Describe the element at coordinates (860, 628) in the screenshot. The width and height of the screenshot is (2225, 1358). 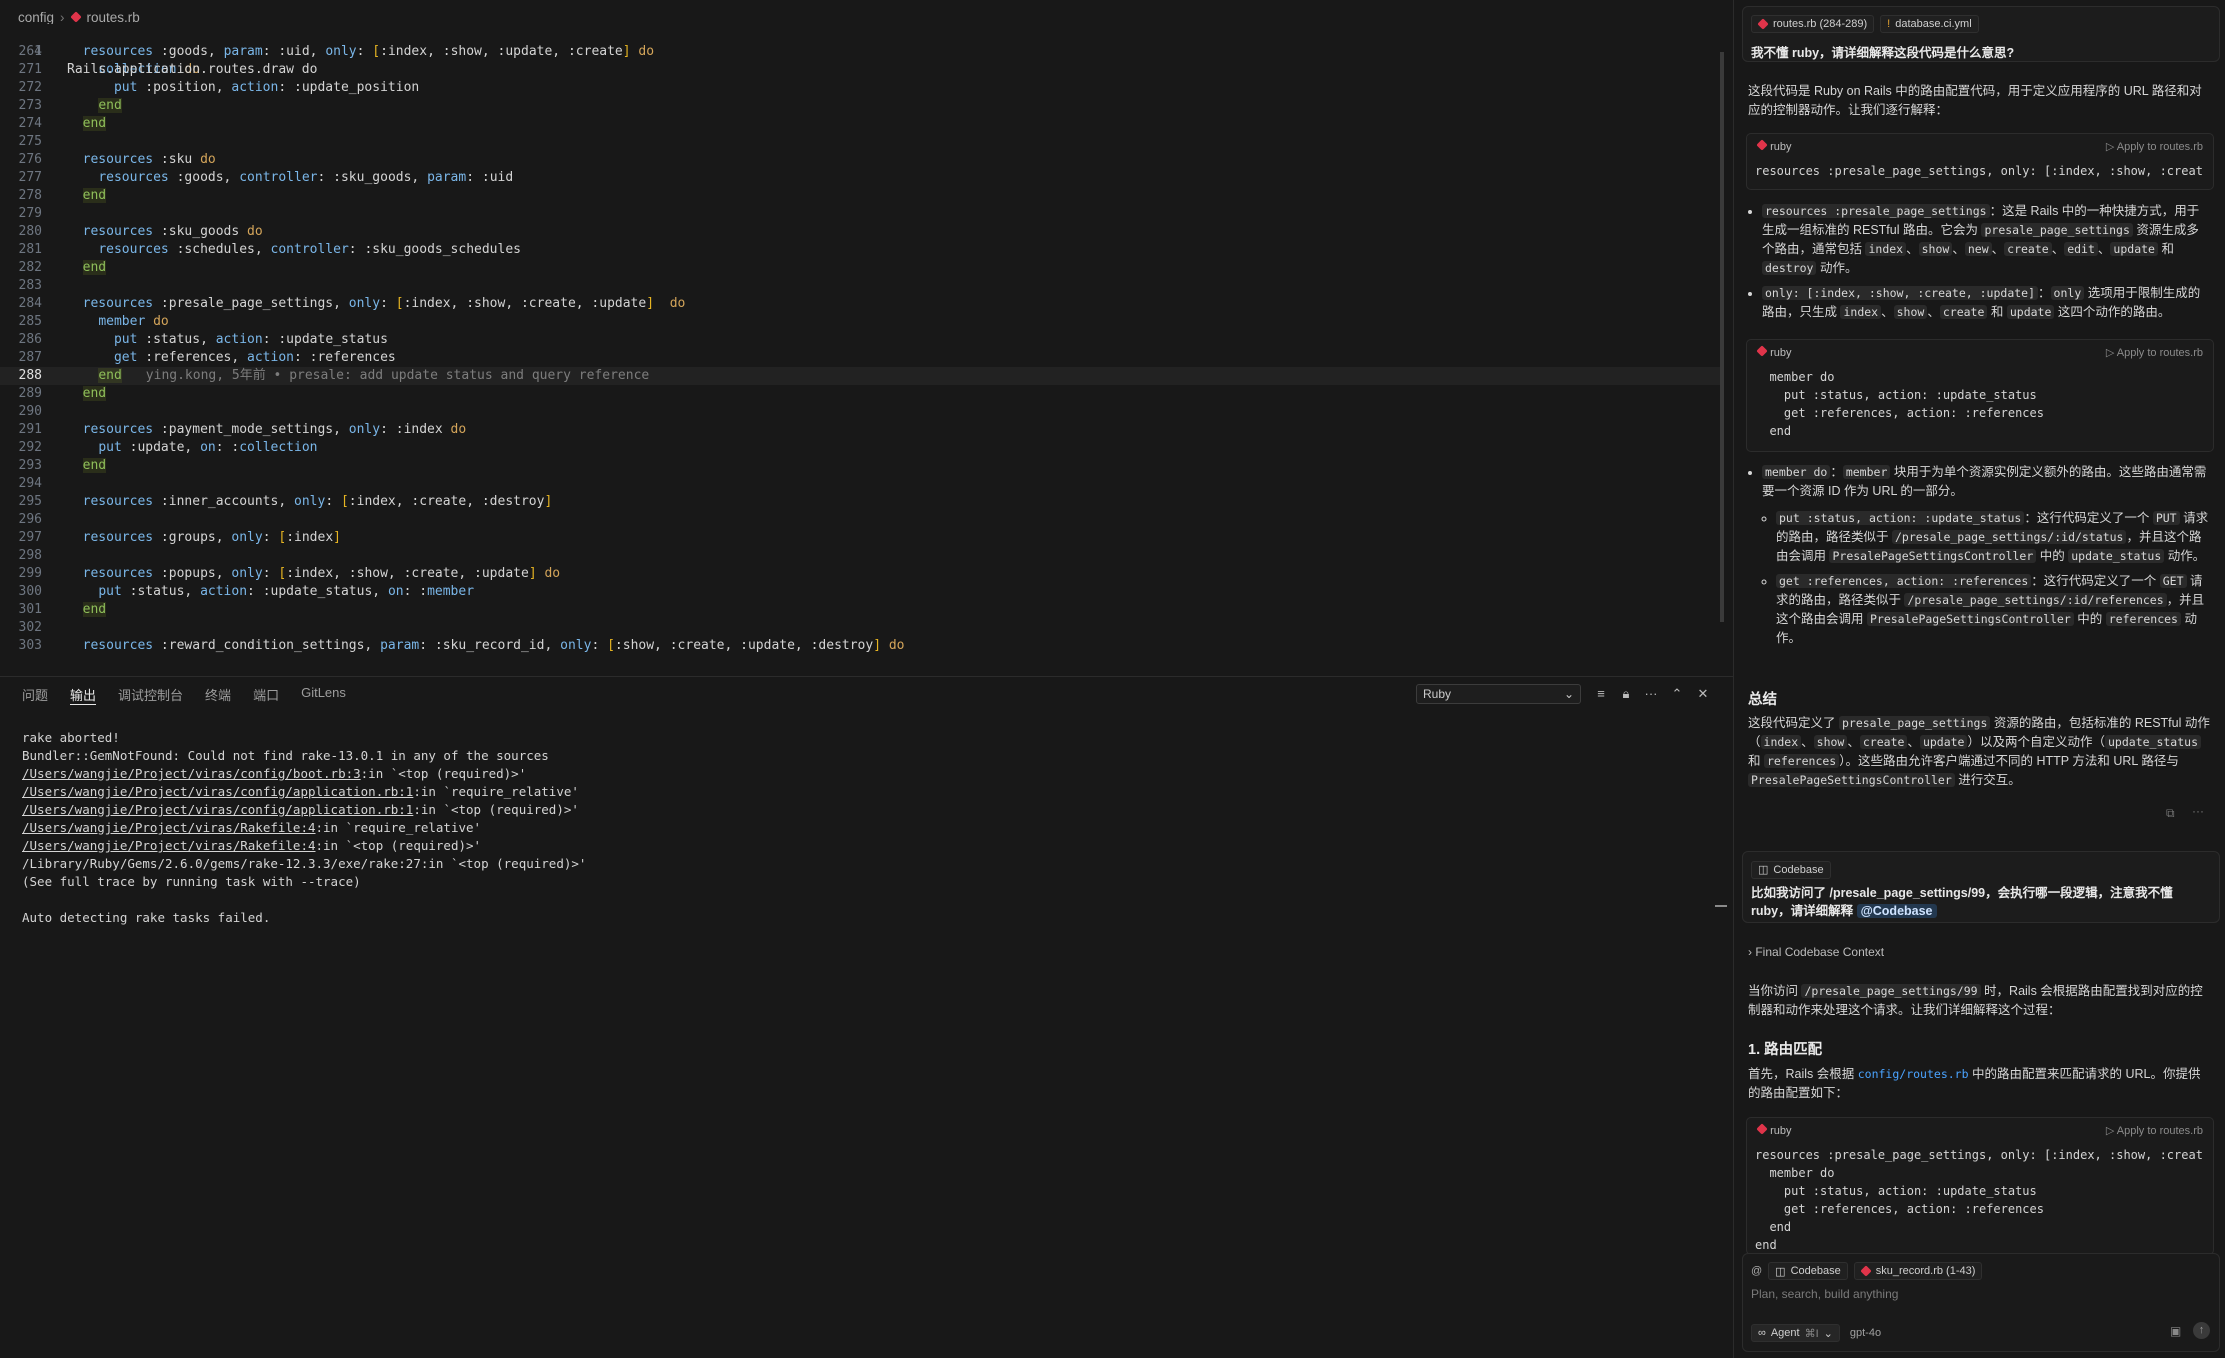
I see `code-line: 302` at that location.